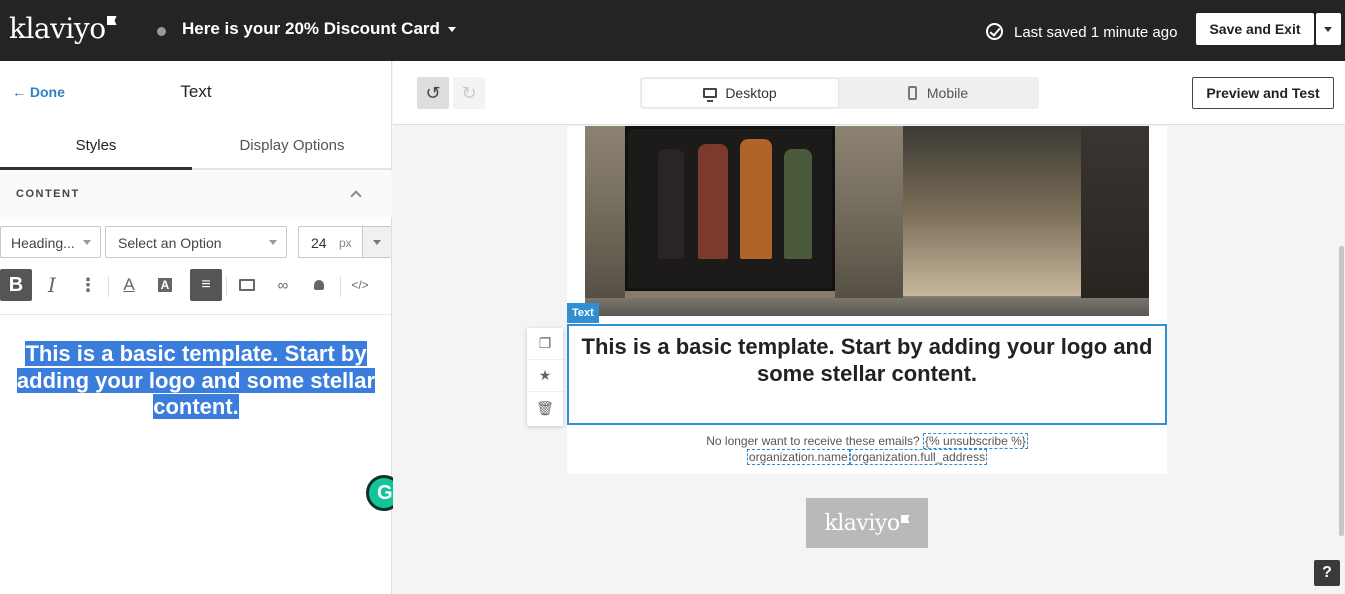  I want to click on option-select-value: Select an Option, so click(170, 243).